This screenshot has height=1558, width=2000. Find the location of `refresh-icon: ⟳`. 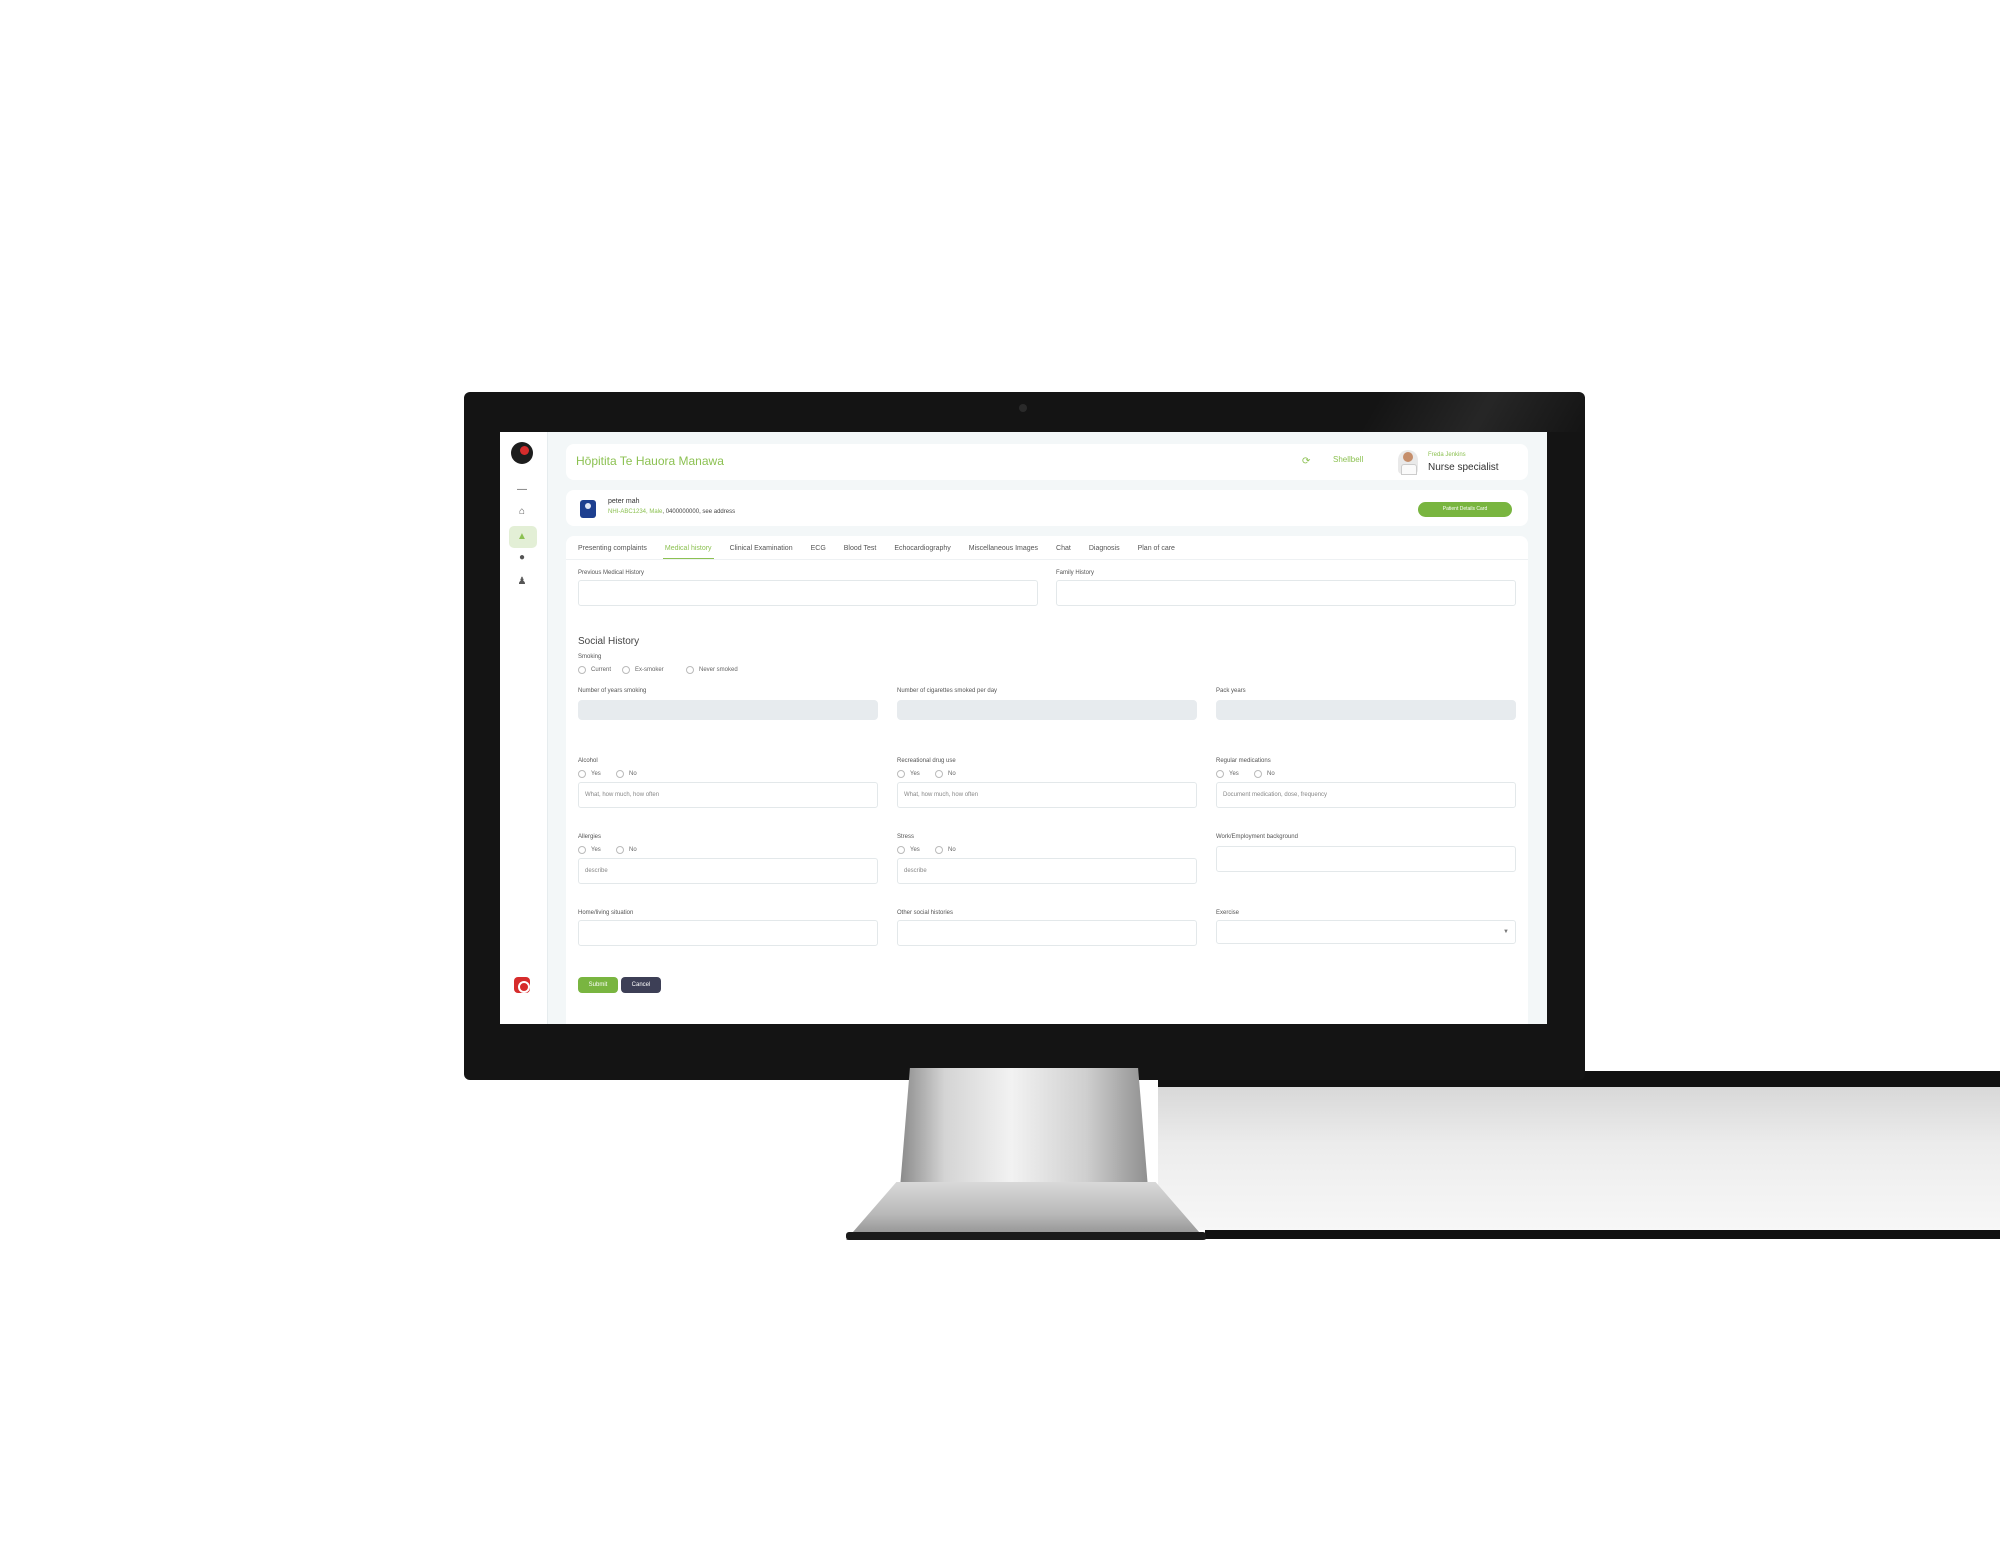

refresh-icon: ⟳ is located at coordinates (1306, 461).